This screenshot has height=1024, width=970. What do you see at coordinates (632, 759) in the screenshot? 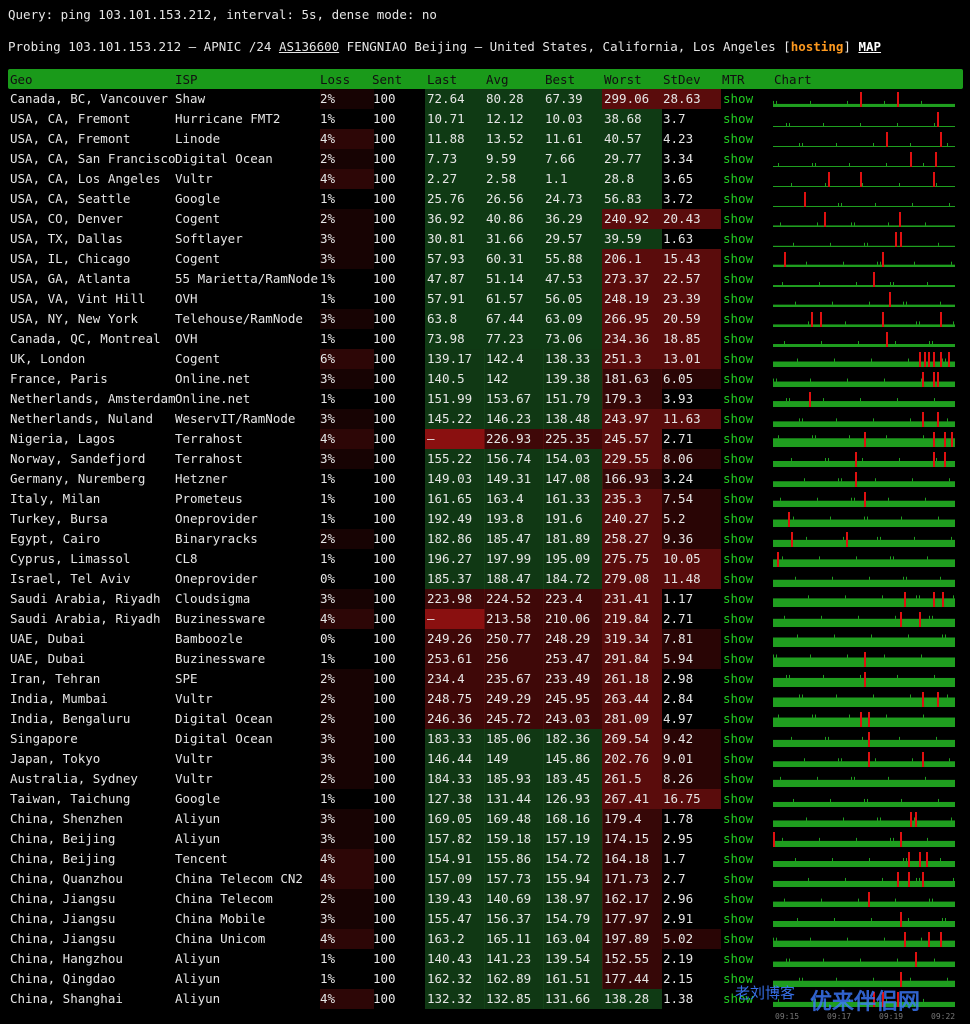
I see `cell-worst: 202.76` at bounding box center [632, 759].